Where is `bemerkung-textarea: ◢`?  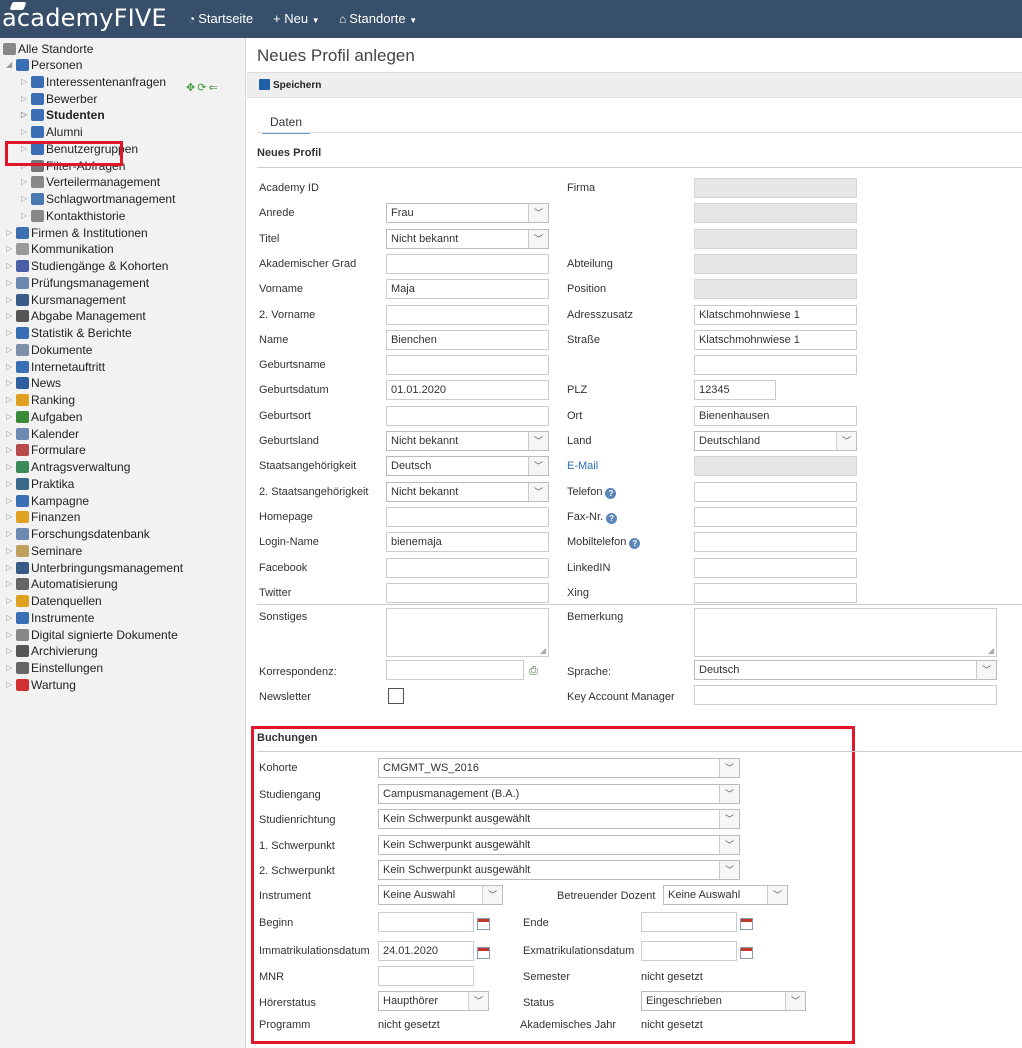
bemerkung-textarea: ◢ is located at coordinates (845, 632).